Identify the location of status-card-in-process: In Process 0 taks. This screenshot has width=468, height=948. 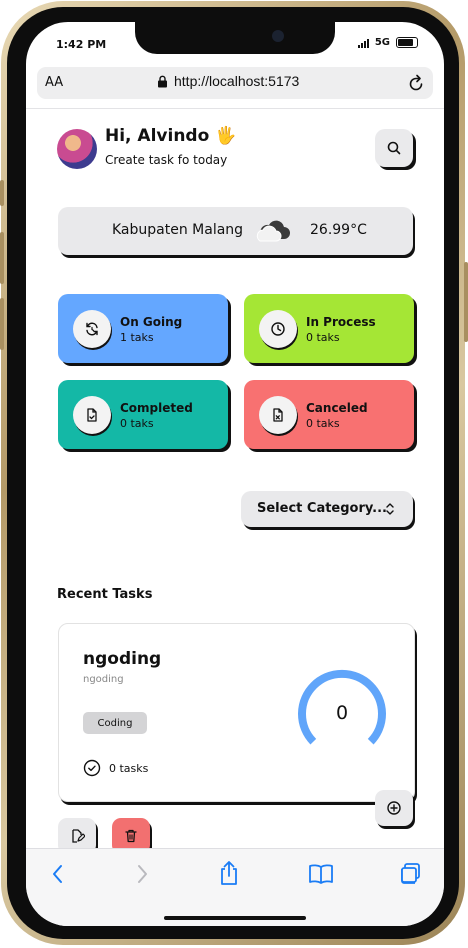
(329, 328).